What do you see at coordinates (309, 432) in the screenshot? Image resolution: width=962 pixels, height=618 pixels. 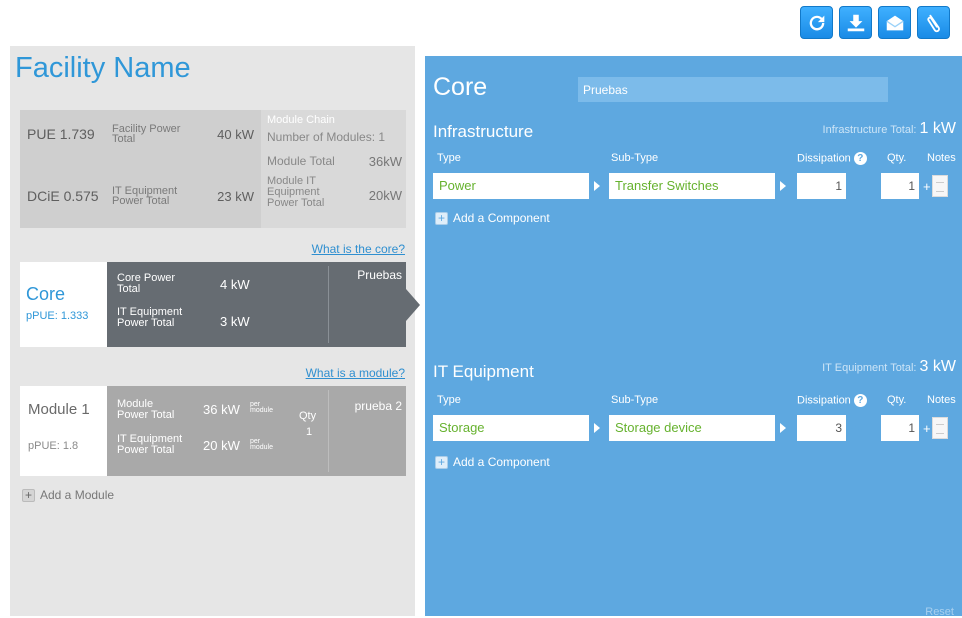 I see `module-qty-value: 1` at bounding box center [309, 432].